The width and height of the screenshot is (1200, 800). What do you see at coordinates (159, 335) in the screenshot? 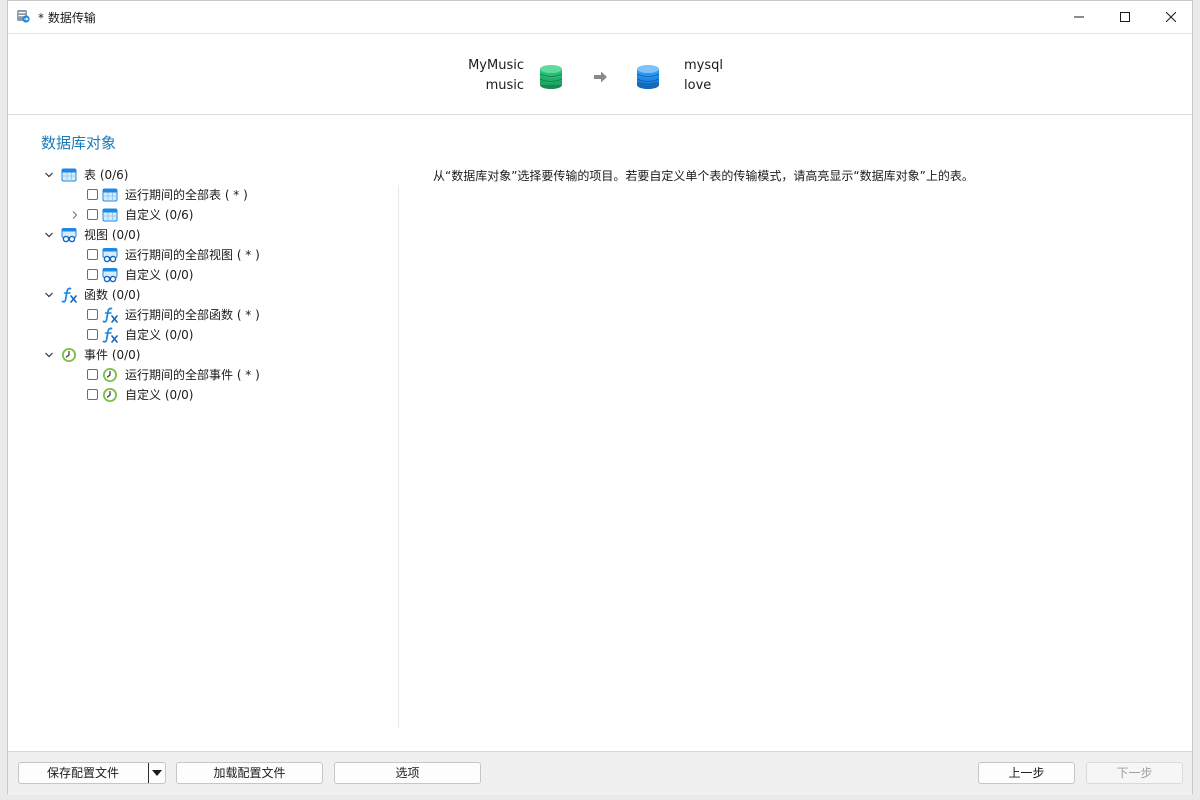
I see `tree-label-custom-functions: 自定义 (0/0)` at bounding box center [159, 335].